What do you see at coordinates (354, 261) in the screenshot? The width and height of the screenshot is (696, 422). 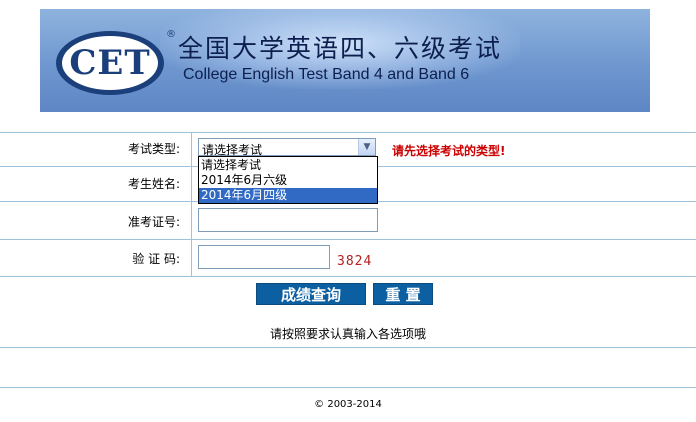 I see `captcha-image: 3824` at bounding box center [354, 261].